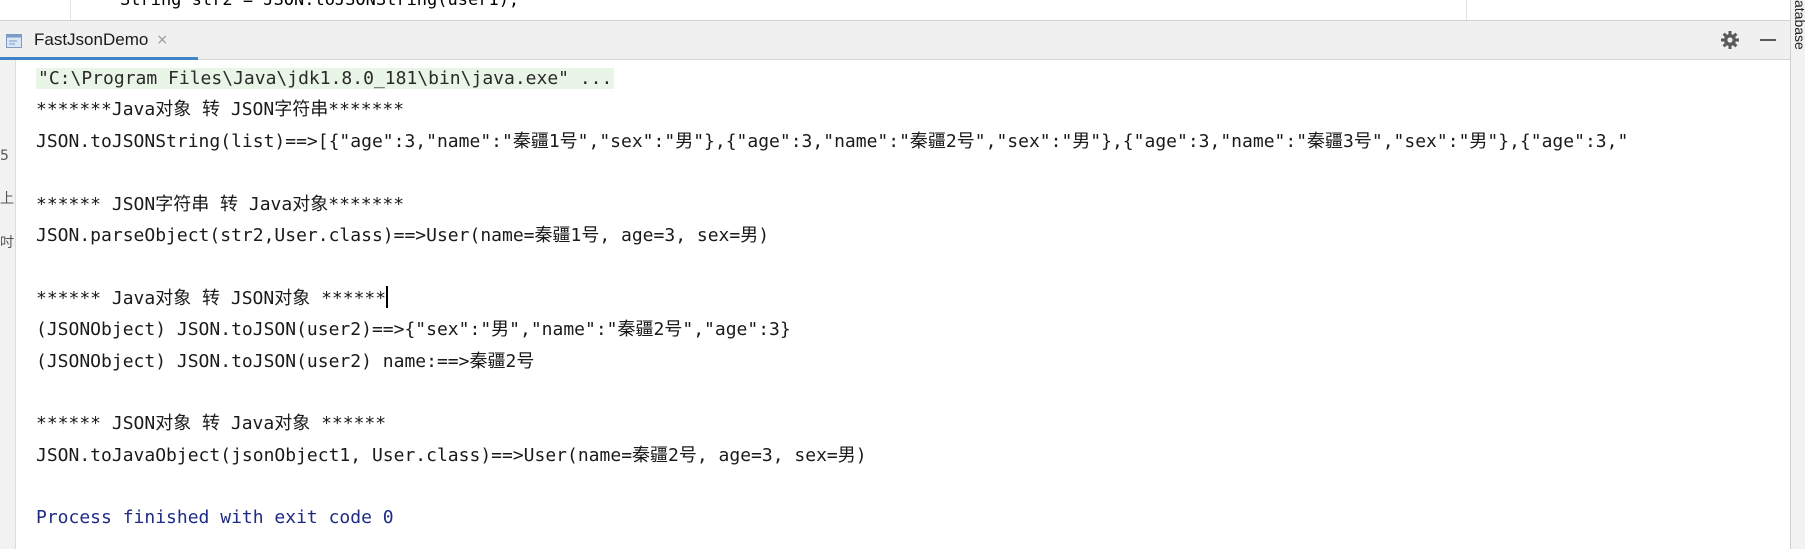  I want to click on process-finished-line: Process finished with exit code 0, so click(215, 518).